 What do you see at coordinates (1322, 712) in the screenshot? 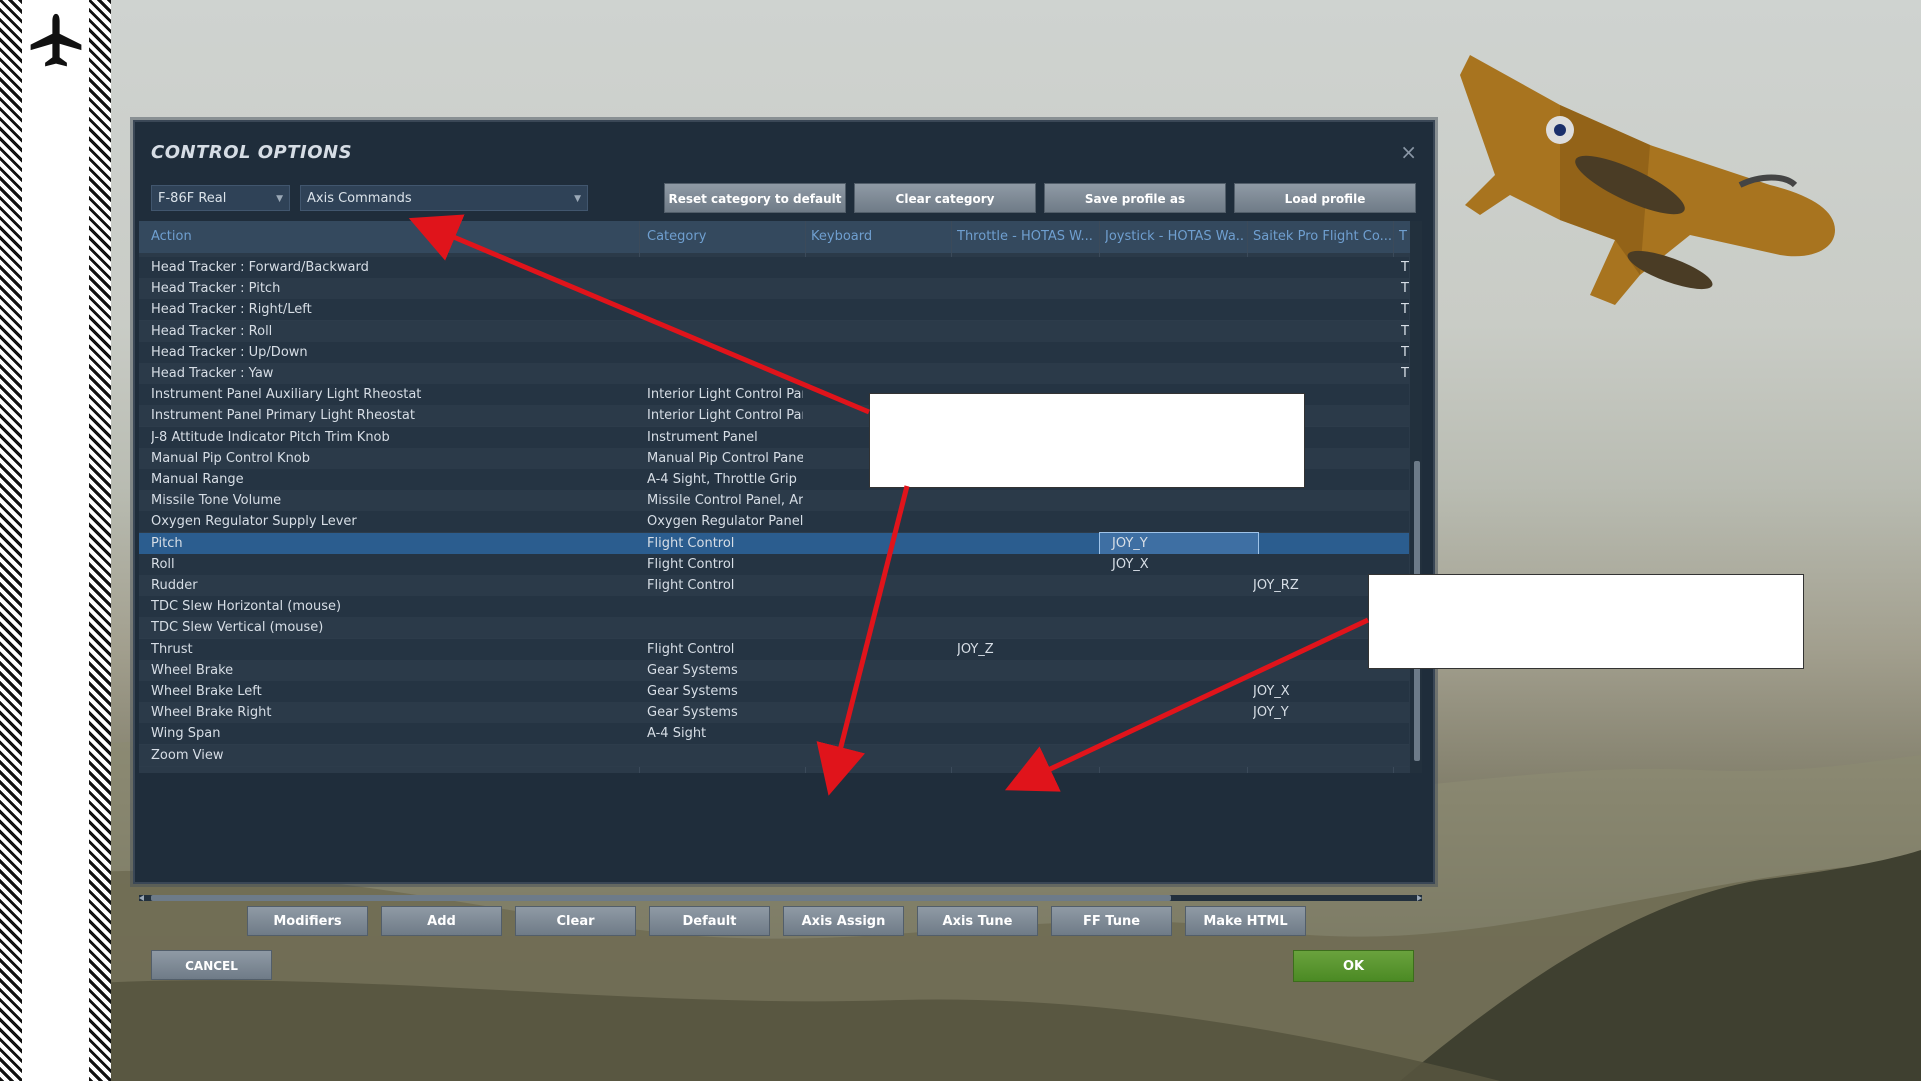
I see `cell-saitek: JOY_Y` at bounding box center [1322, 712].